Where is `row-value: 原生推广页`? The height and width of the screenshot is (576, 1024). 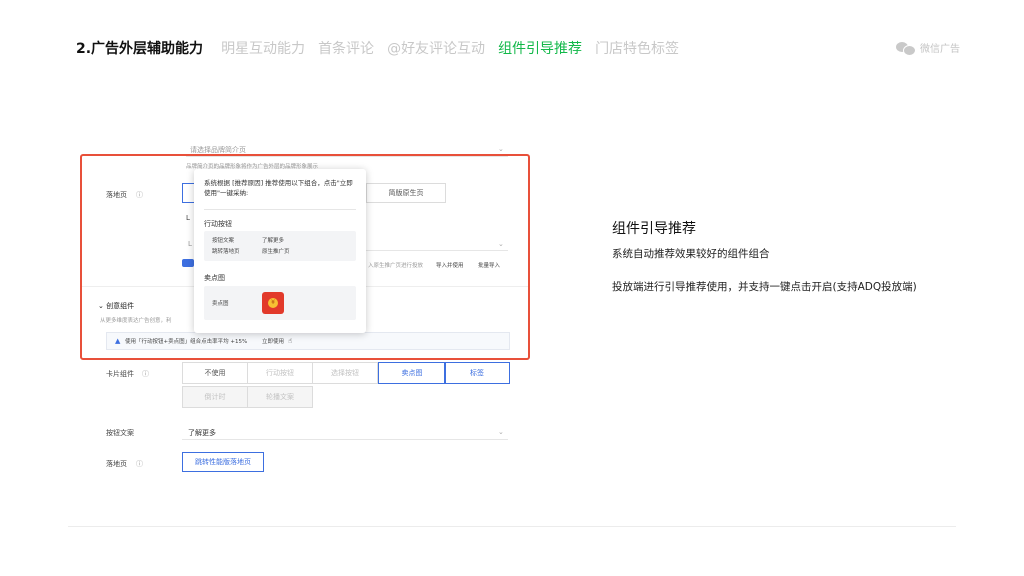 row-value: 原生推广页 is located at coordinates (276, 252).